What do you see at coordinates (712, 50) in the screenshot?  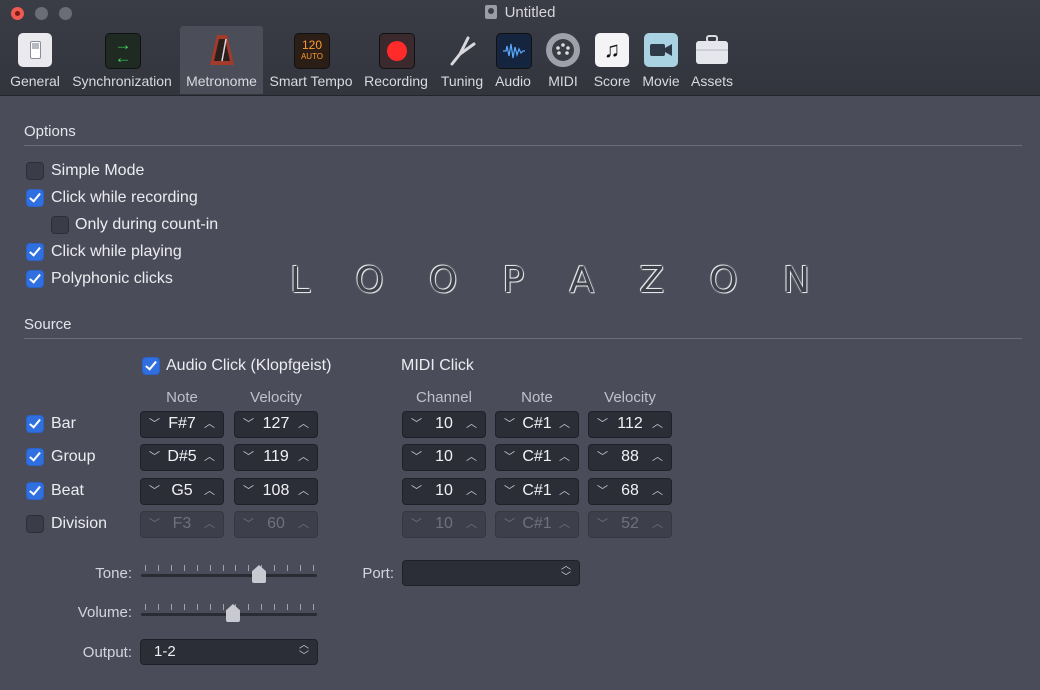 I see `briefcase-icon` at bounding box center [712, 50].